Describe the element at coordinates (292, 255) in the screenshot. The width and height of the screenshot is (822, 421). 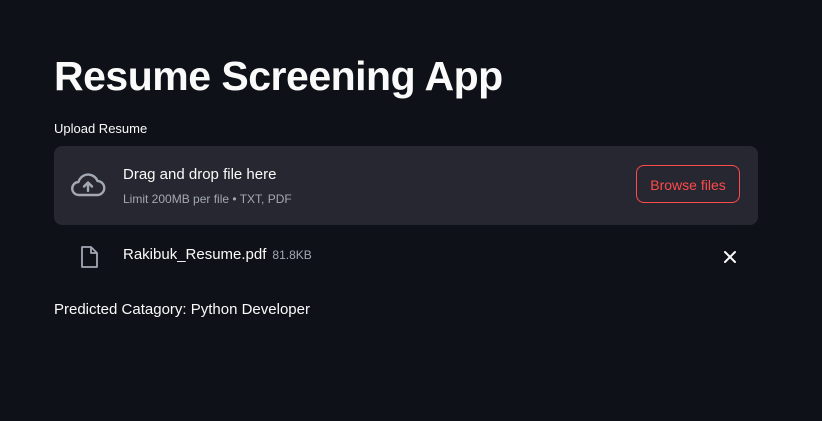
I see `uploaded-file-size: 81.8KB` at that location.